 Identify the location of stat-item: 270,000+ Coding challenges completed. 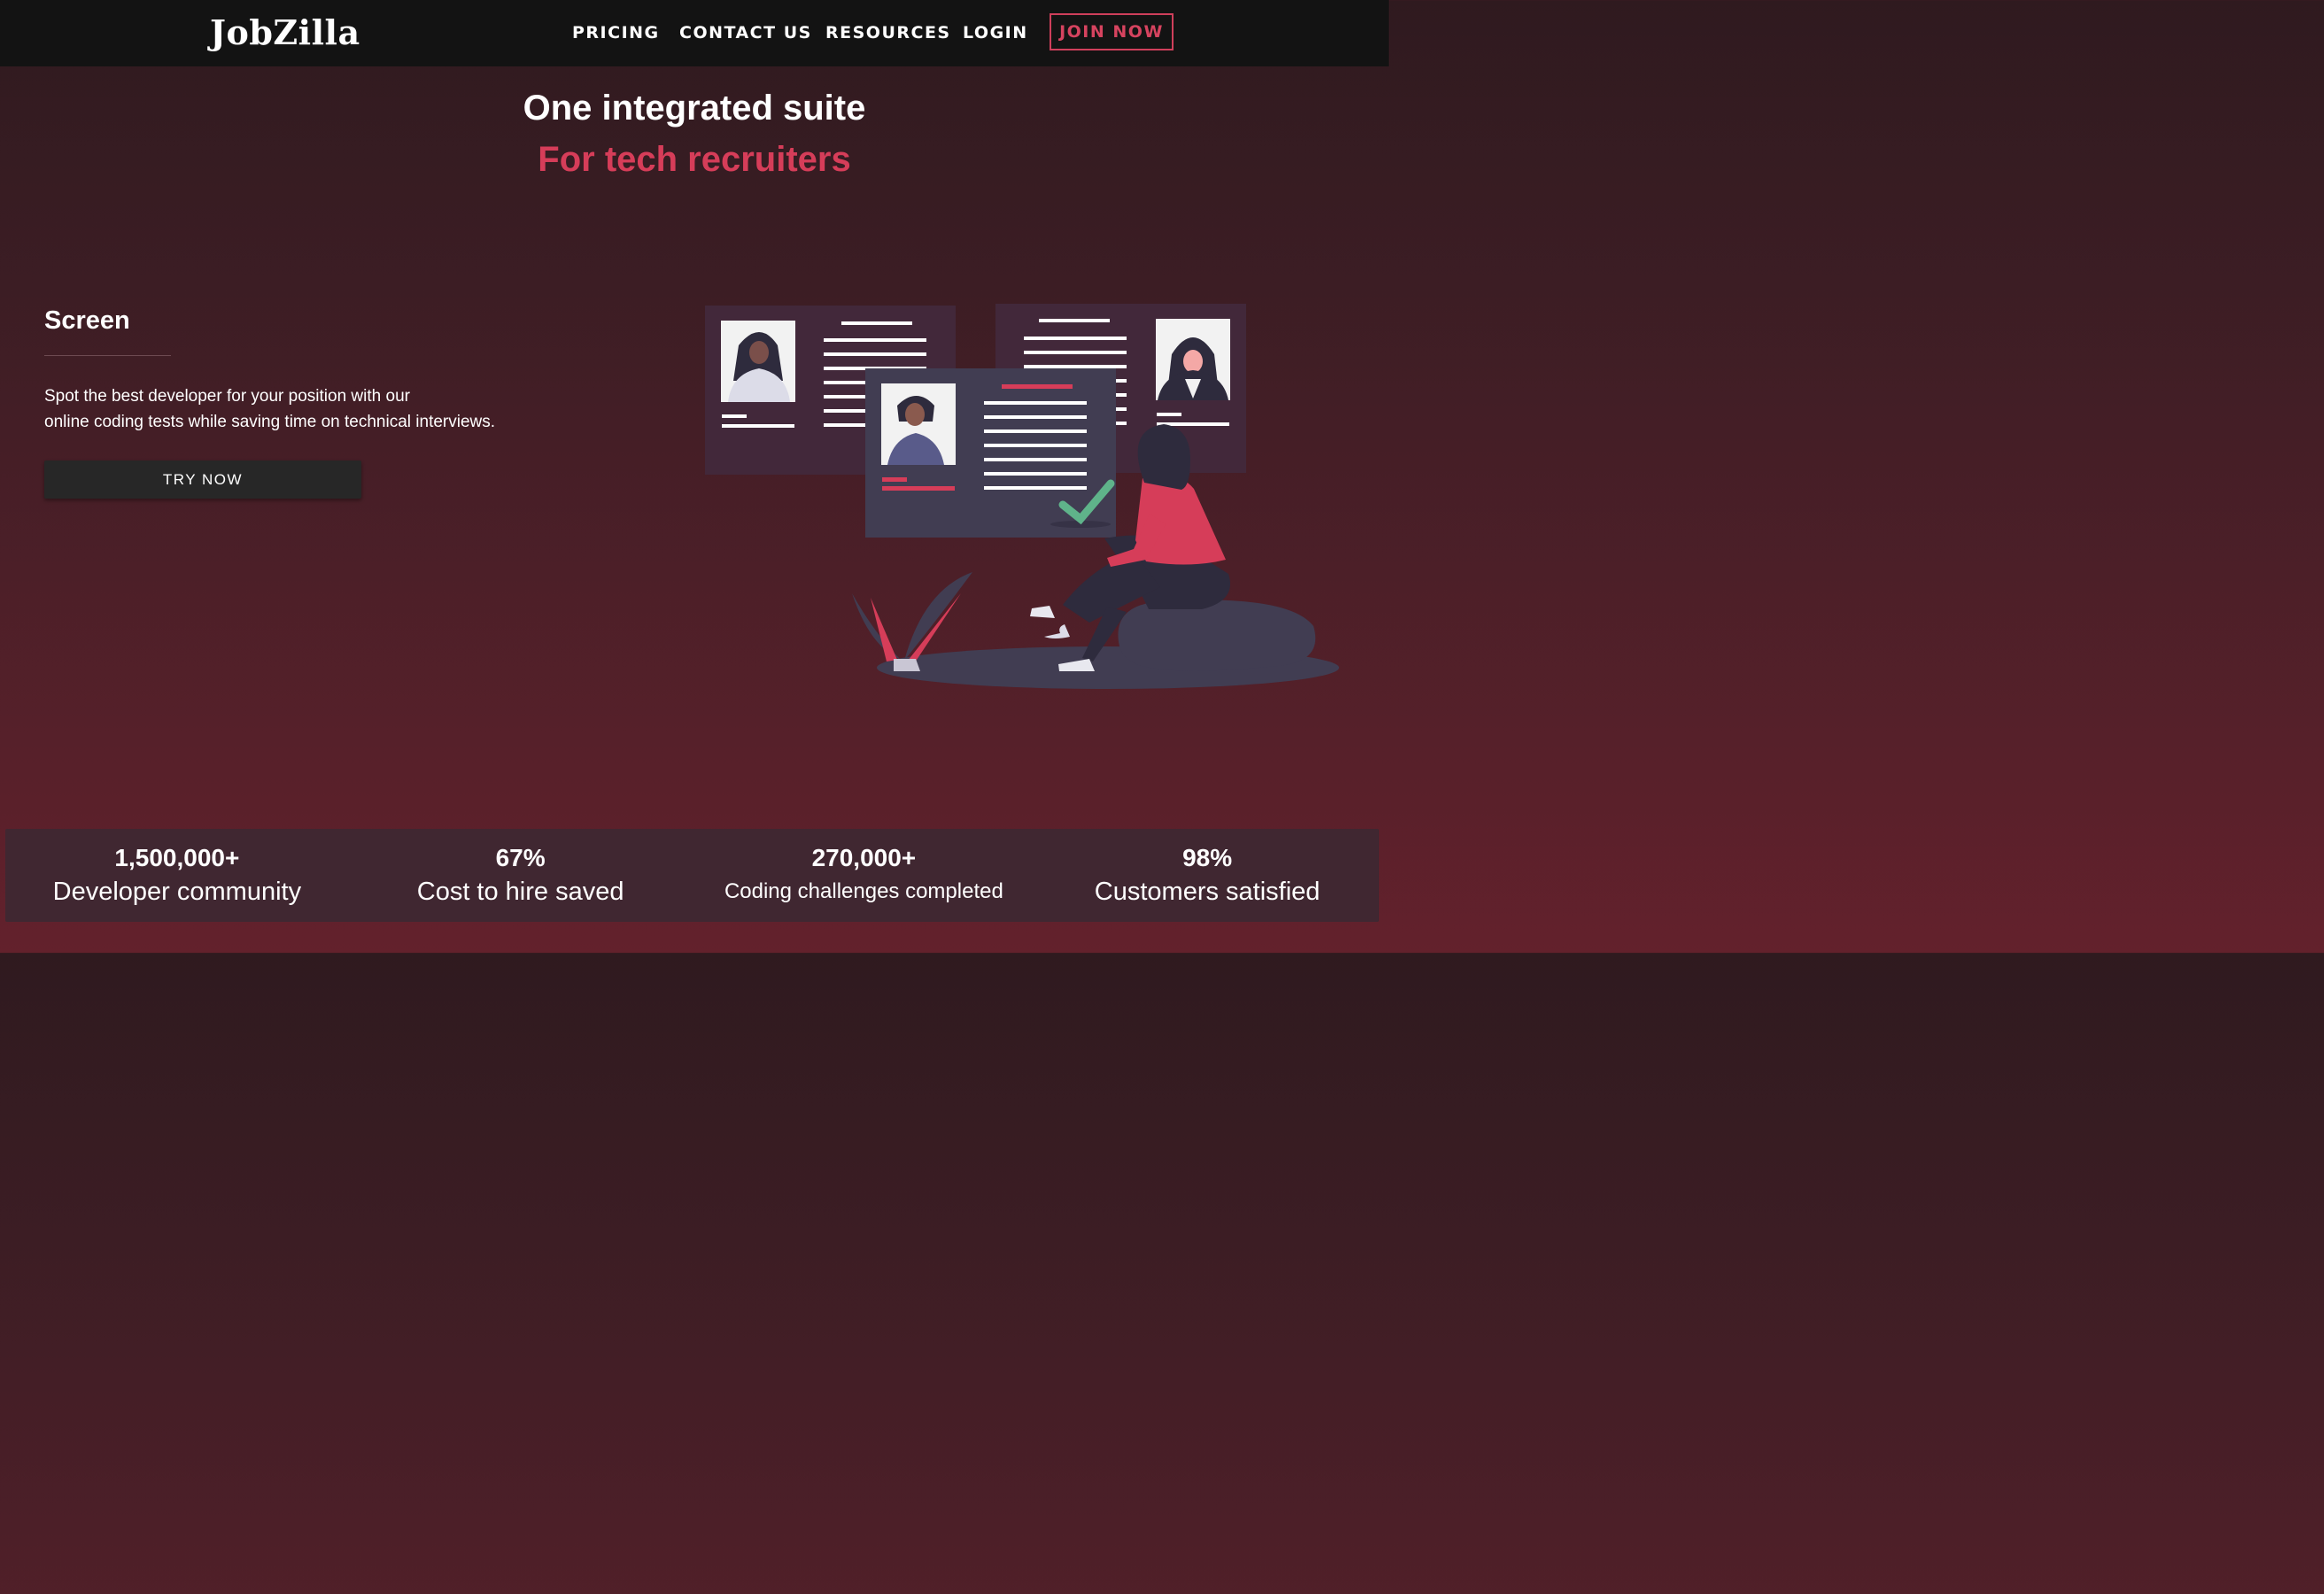
(864, 875).